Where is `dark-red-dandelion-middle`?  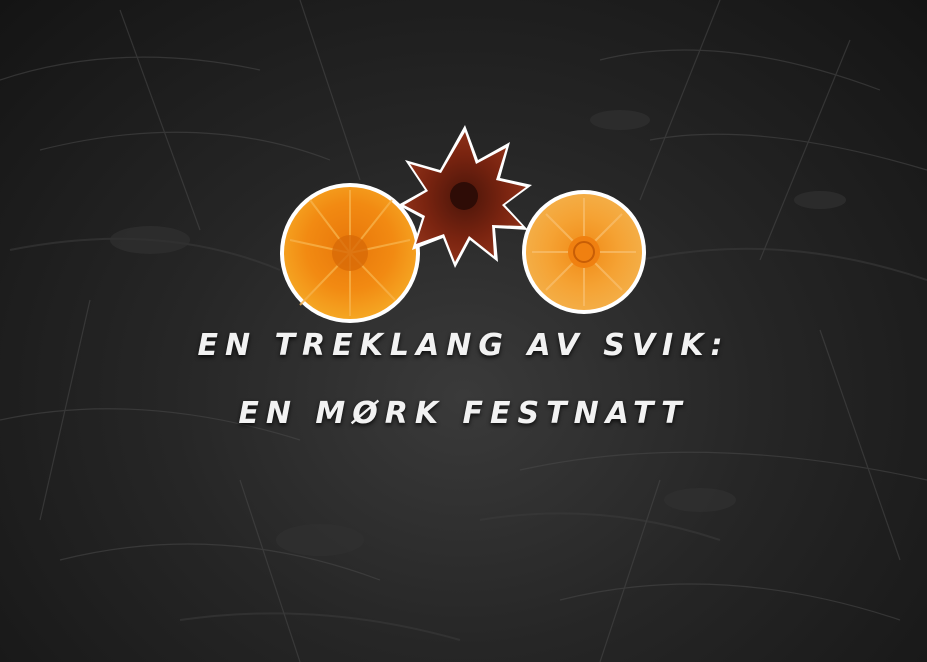
dark-red-dandelion-middle is located at coordinates (465, 196).